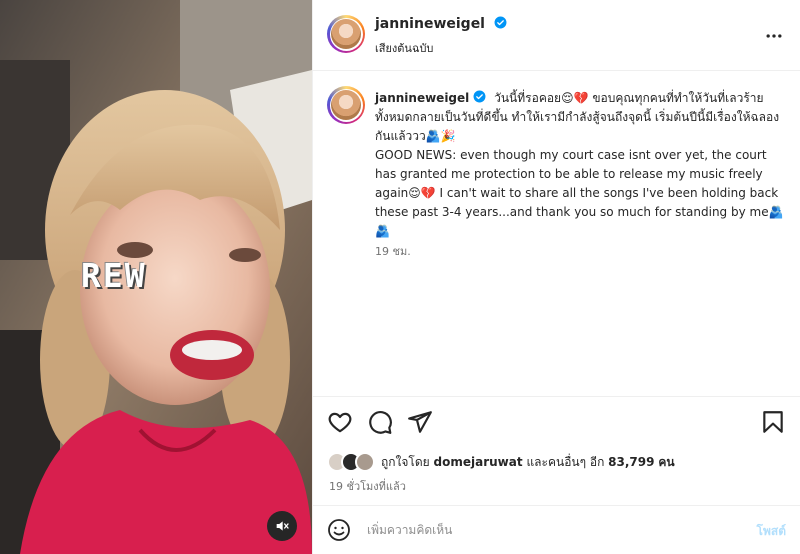 The width and height of the screenshot is (800, 554). I want to click on caption-username: jannineweigel, so click(430, 97).